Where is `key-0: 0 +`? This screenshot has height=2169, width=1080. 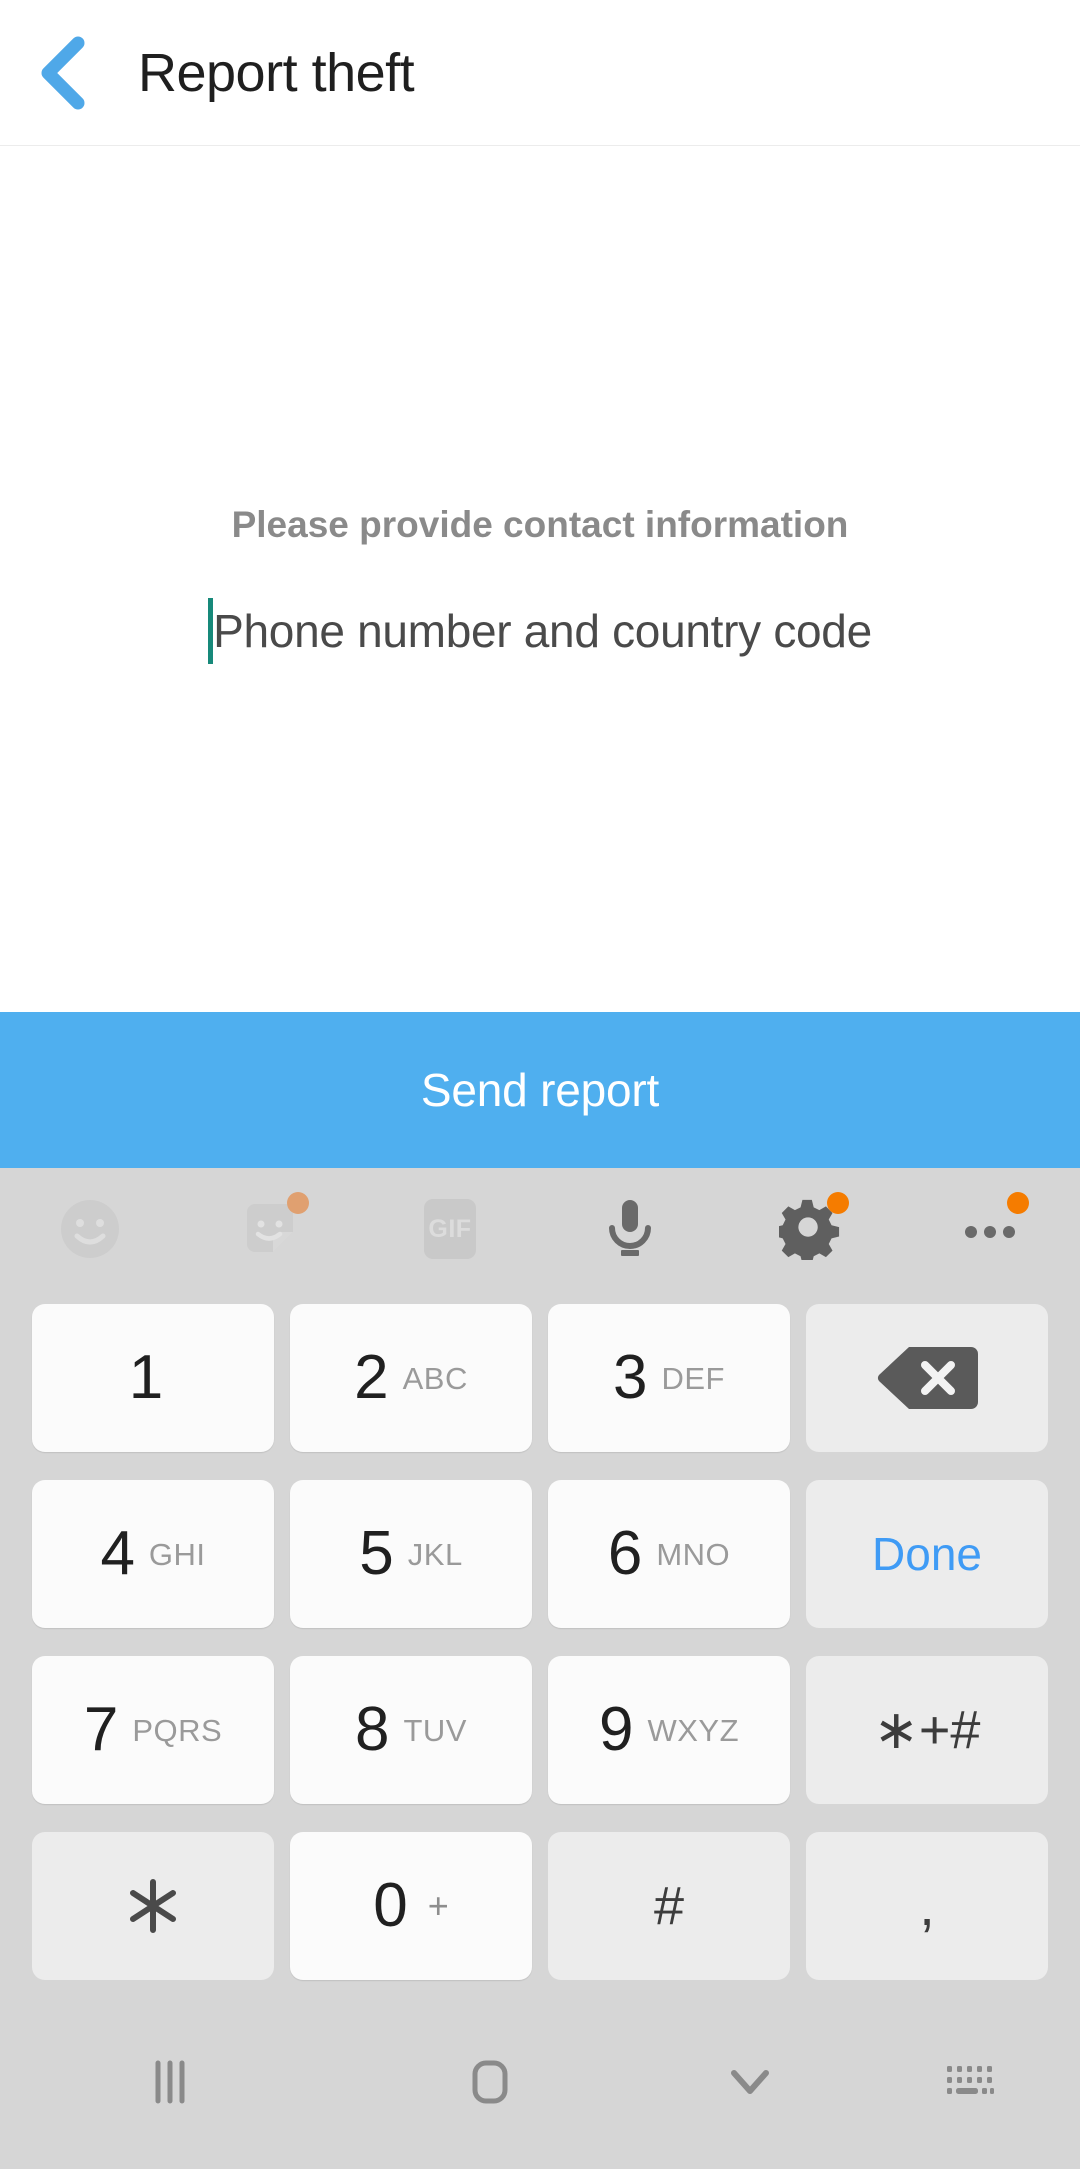 key-0: 0 + is located at coordinates (411, 1906).